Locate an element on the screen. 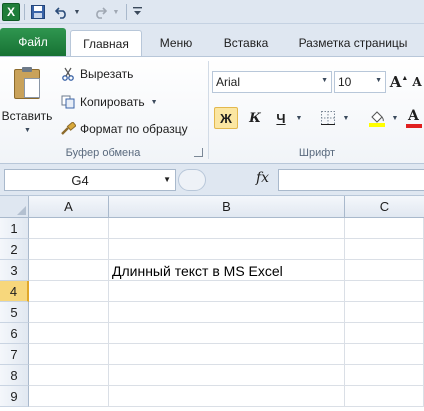  bold-button: Ж is located at coordinates (226, 118).